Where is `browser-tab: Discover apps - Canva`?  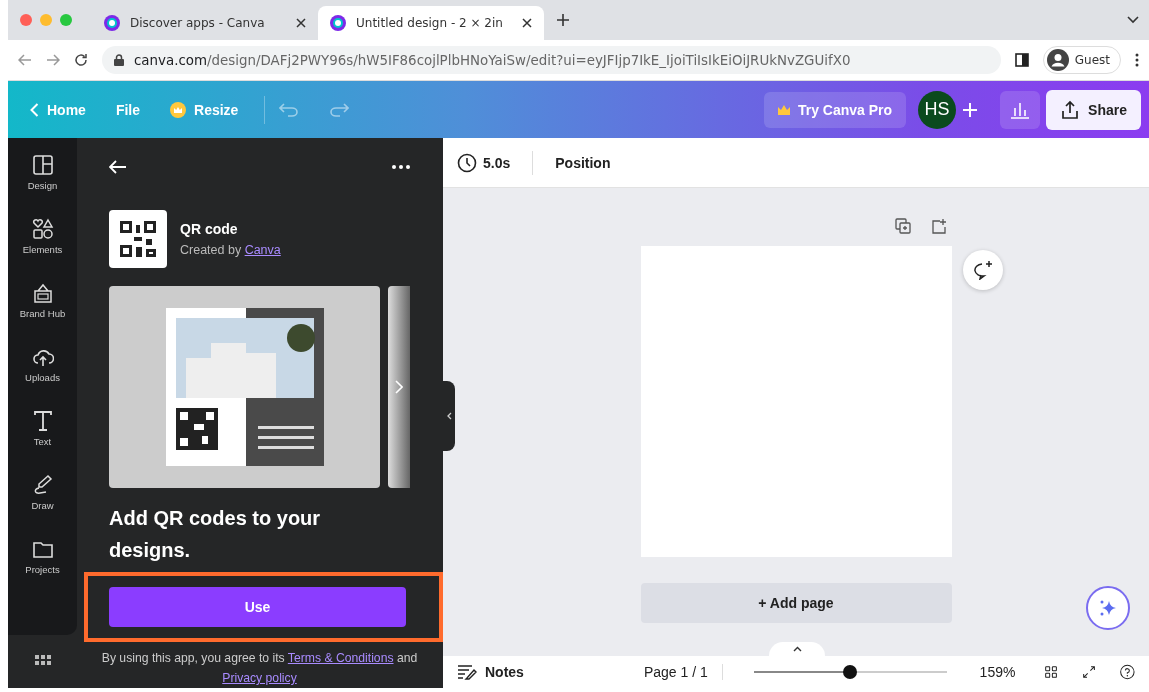 browser-tab: Discover apps - Canva is located at coordinates (205, 23).